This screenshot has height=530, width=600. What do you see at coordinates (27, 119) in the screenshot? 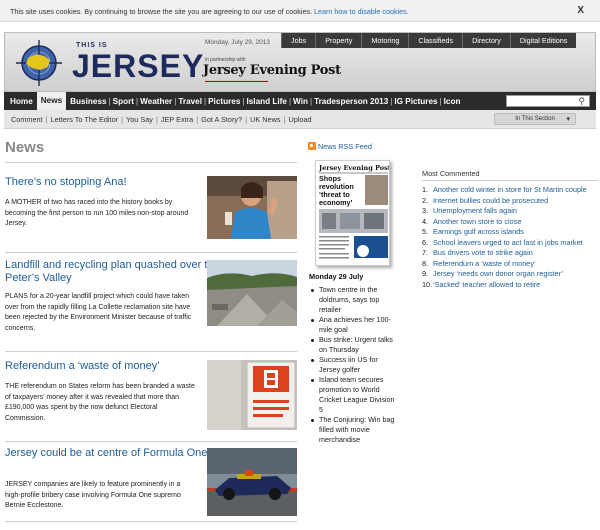
I see `subnav-comment: Comment` at bounding box center [27, 119].